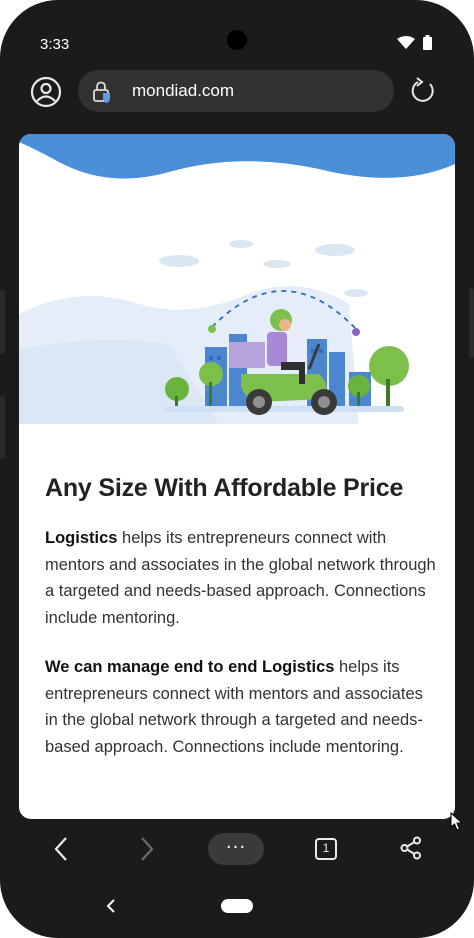 The height and width of the screenshot is (938, 474). I want to click on back-icon, so click(61, 849).